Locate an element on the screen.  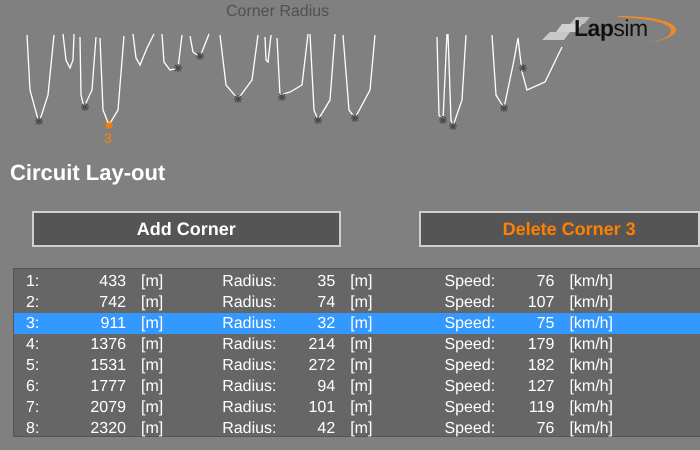
corner-row: 3: 911 [m] Radius: 32 [m] Speed: 75 [km/h] is located at coordinates (357, 323).